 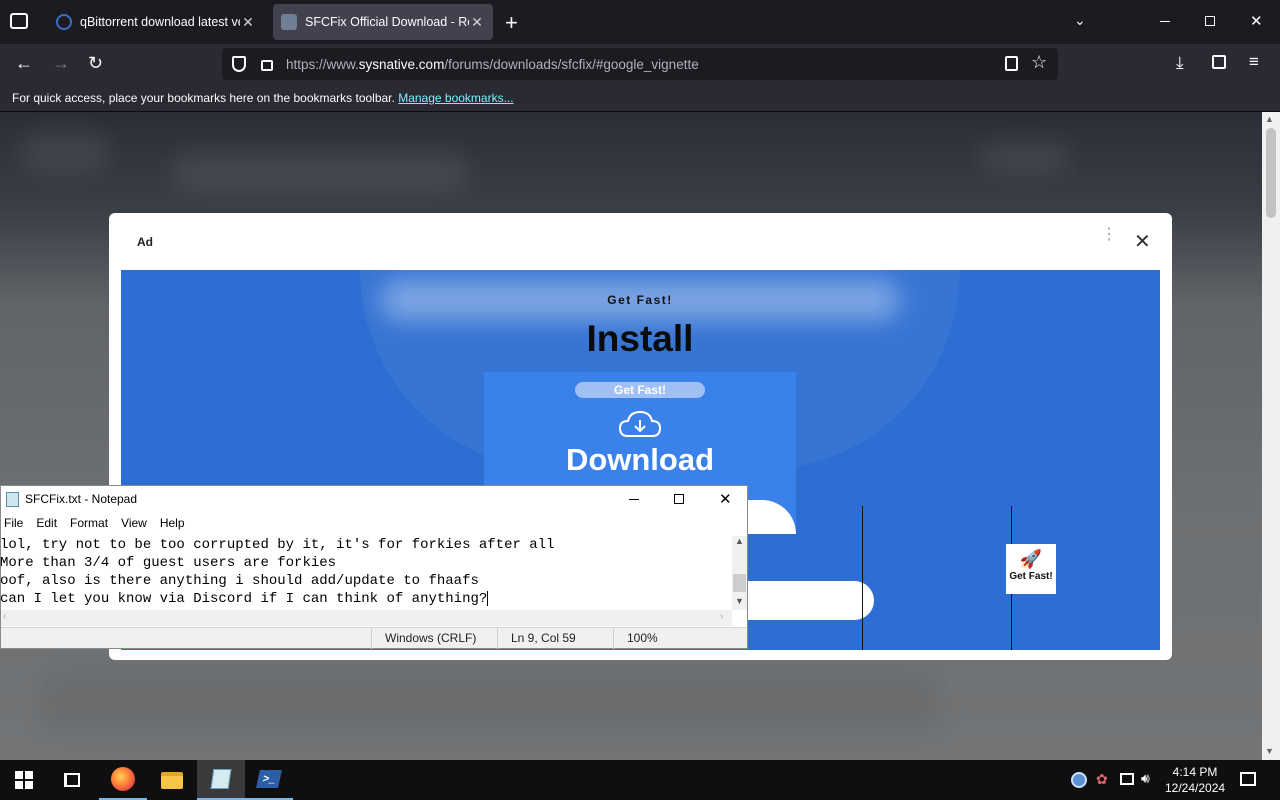 I want to click on folder-icon, so click(x=172, y=780).